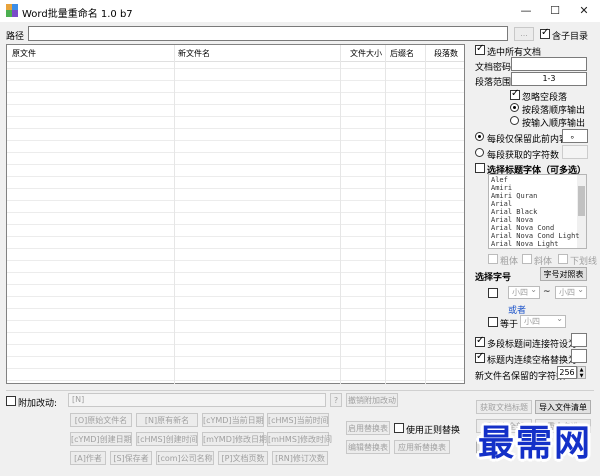 The width and height of the screenshot is (600, 476). What do you see at coordinates (101, 439) in the screenshot?
I see `token-create-date: [cYMD]创建日期` at bounding box center [101, 439].